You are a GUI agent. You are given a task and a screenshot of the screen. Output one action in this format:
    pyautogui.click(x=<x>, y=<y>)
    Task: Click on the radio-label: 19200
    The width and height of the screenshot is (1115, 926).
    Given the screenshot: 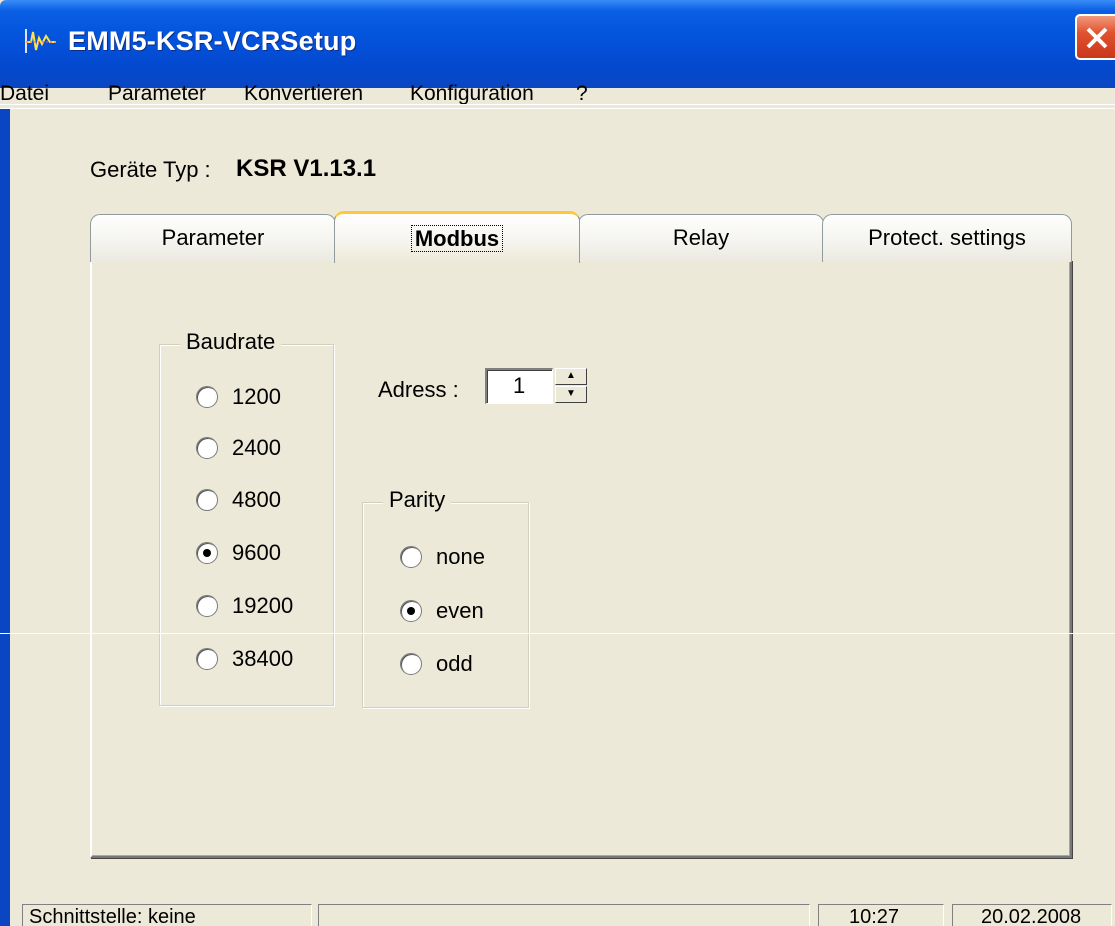 What is the action you would take?
    pyautogui.click(x=263, y=605)
    